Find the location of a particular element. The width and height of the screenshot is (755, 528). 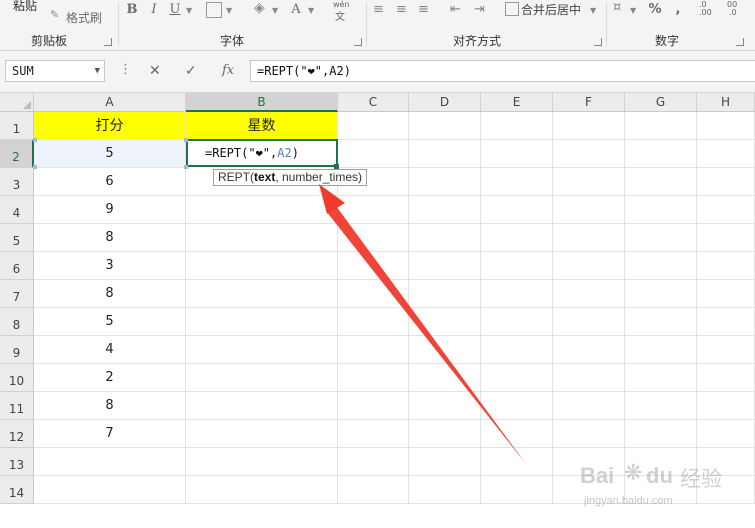

column-header-a: A is located at coordinates (110, 102).